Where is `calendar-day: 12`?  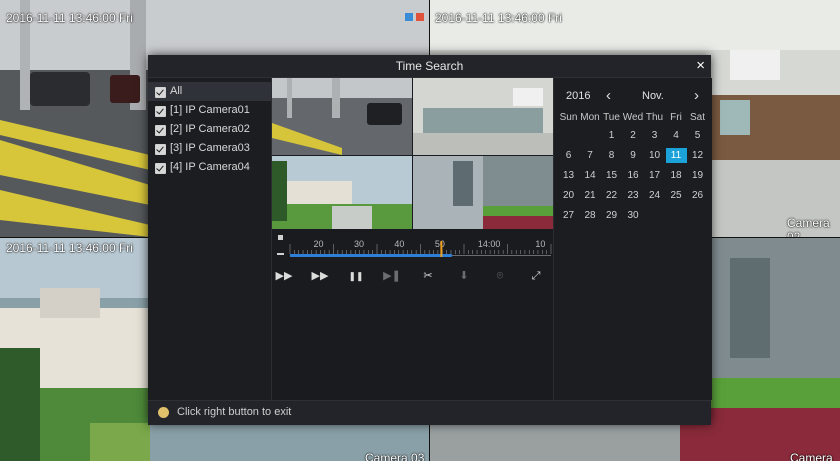
calendar-day: 12 is located at coordinates (697, 155).